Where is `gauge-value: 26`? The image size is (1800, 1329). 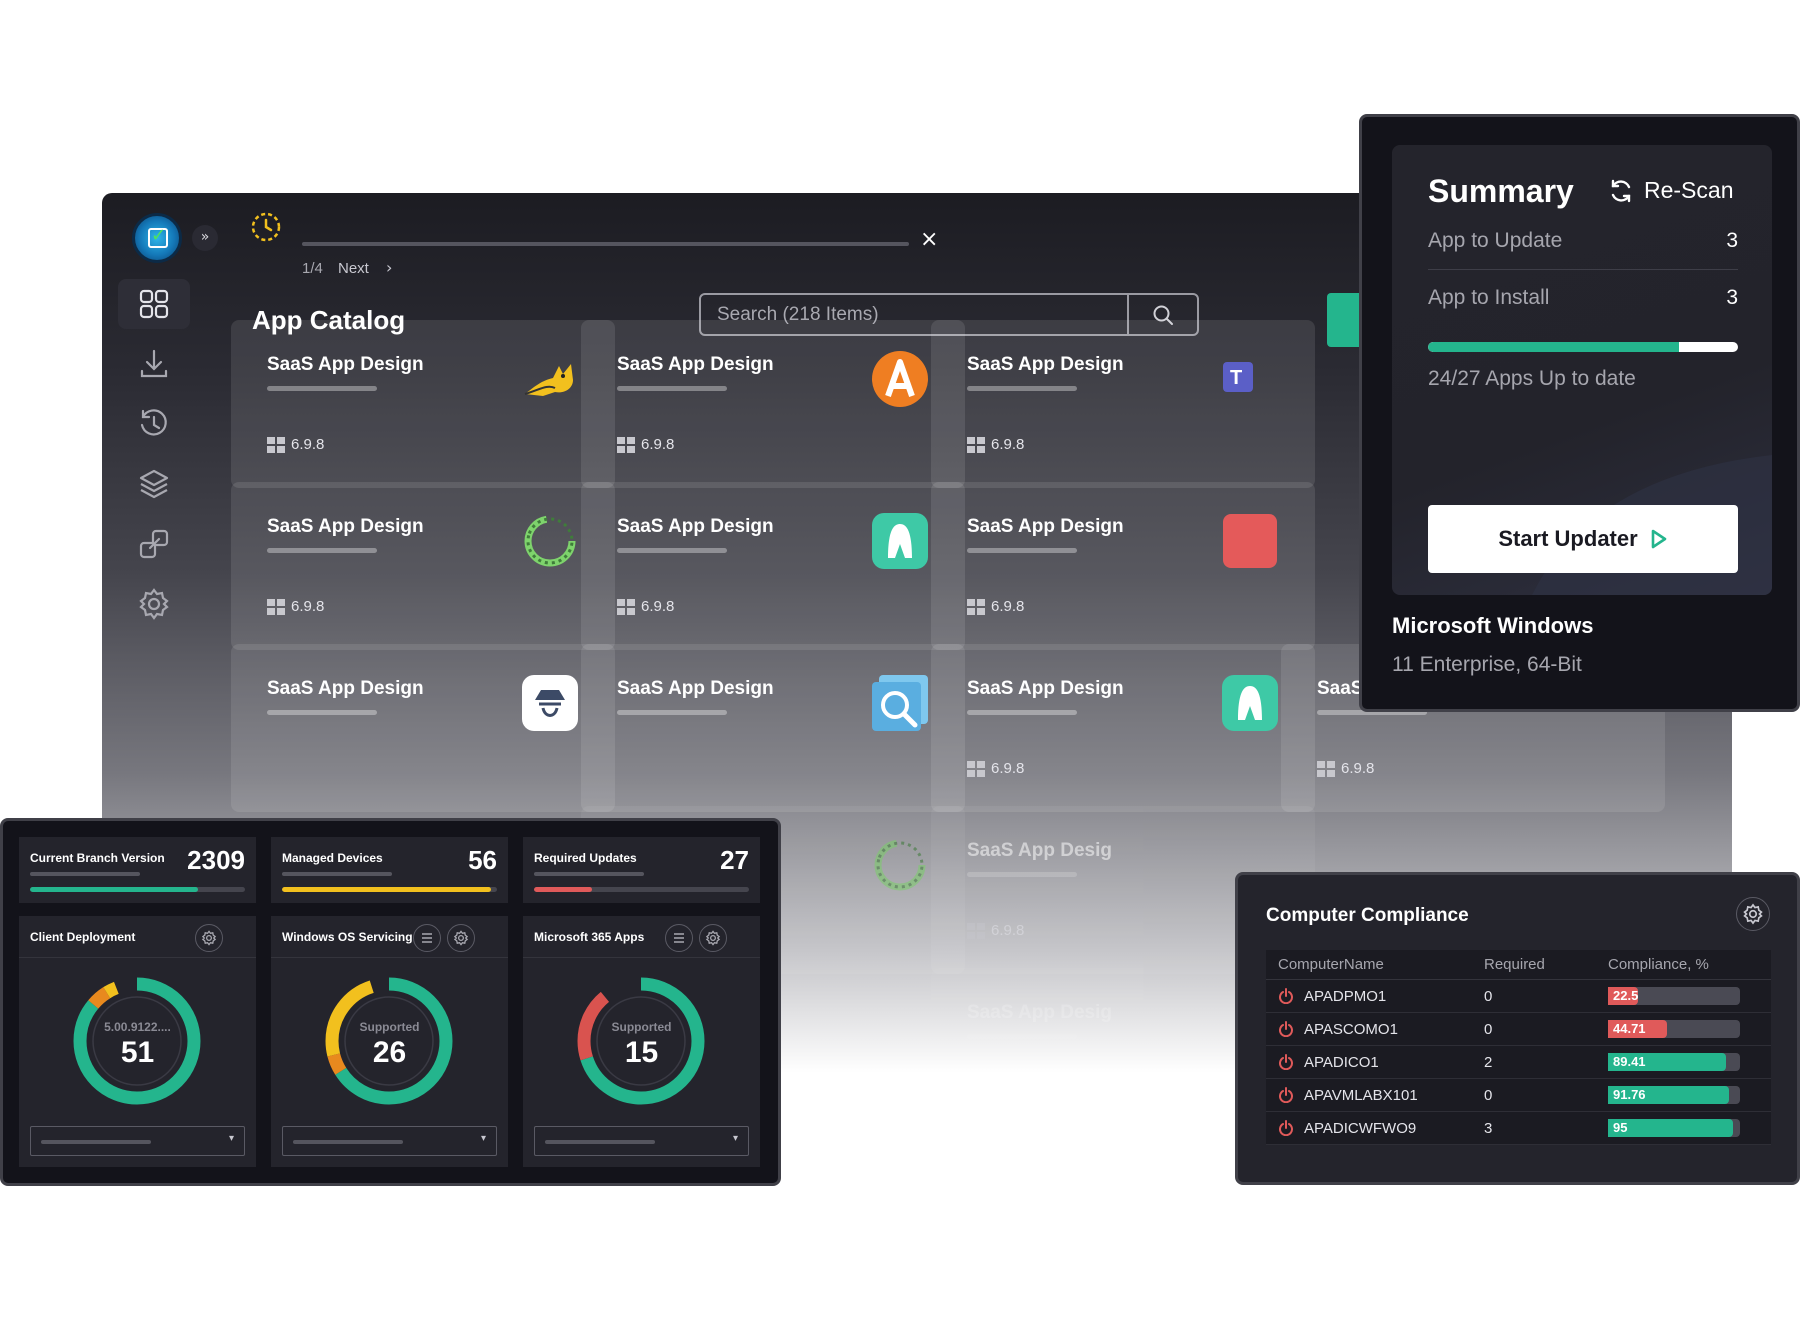
gauge-value: 26 is located at coordinates (389, 1052).